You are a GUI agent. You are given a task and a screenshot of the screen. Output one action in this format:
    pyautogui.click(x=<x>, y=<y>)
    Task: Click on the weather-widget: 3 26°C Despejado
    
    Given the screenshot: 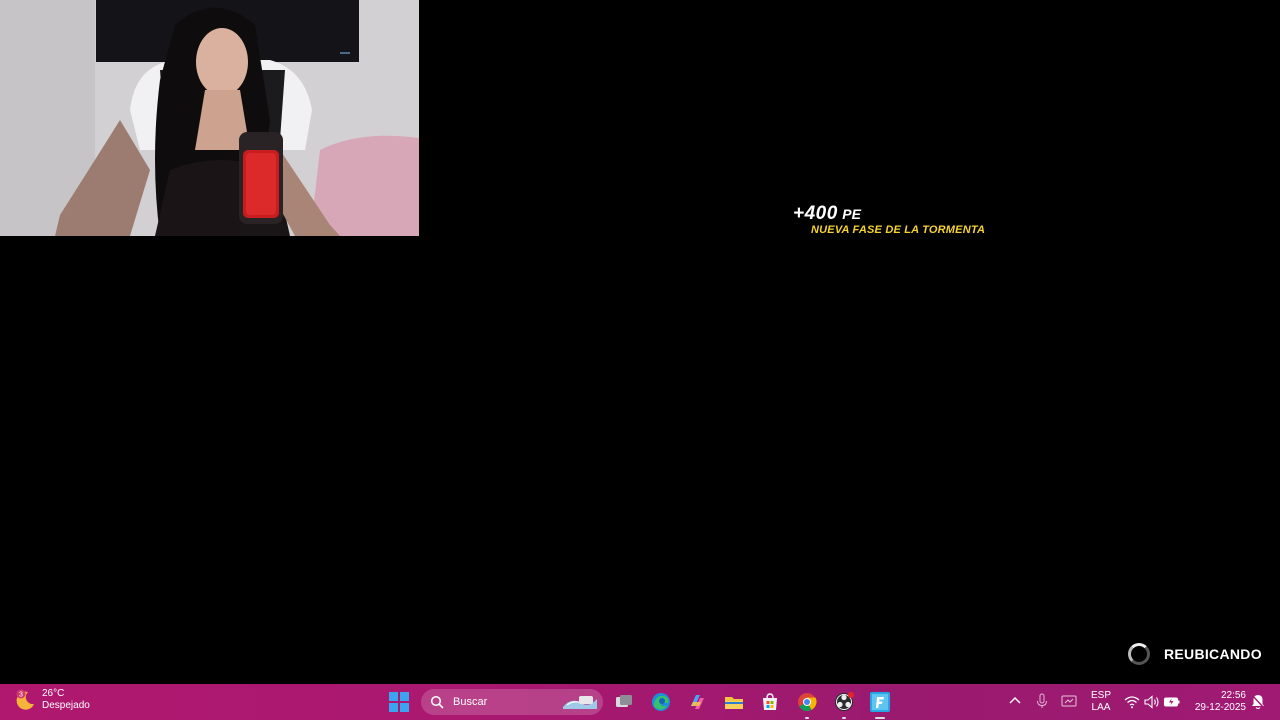 What is the action you would take?
    pyautogui.click(x=52, y=700)
    